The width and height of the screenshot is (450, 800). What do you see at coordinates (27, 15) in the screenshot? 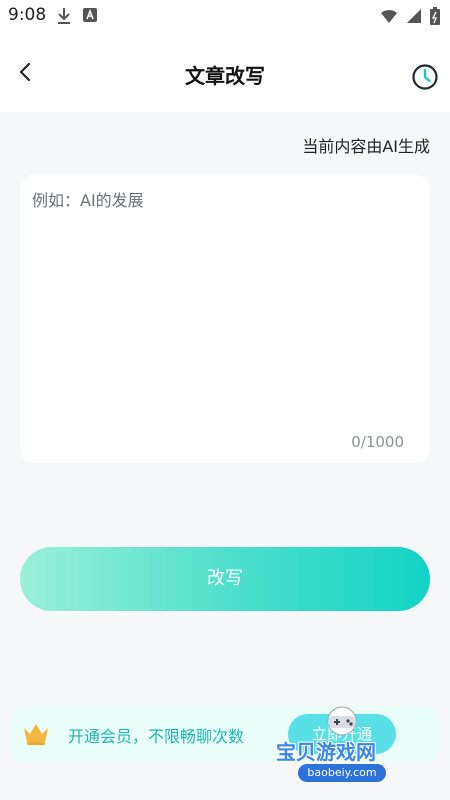
I see `status-time: 9:08` at bounding box center [27, 15].